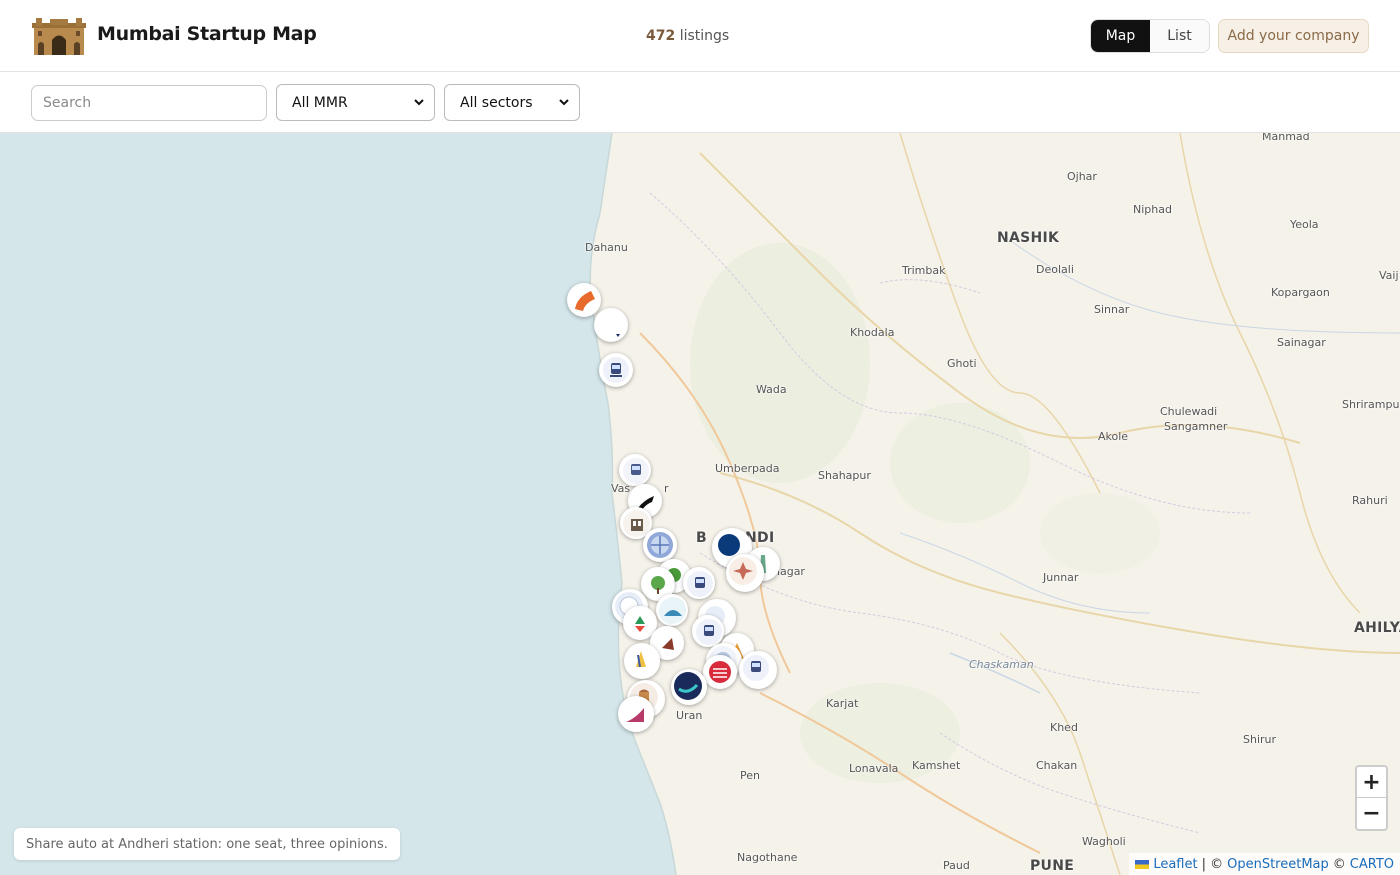 This screenshot has height=875, width=1400. What do you see at coordinates (1001, 664) in the screenshot?
I see `place-label: Chaskaman` at bounding box center [1001, 664].